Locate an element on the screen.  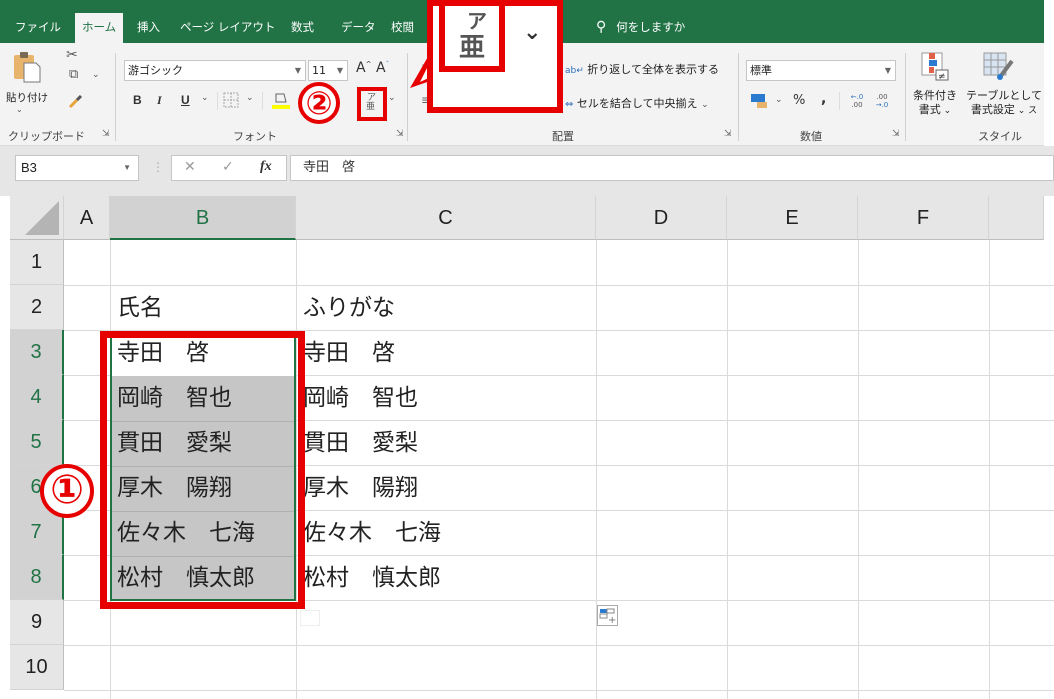
cell-c5: 貫田 愛梨 is located at coordinates (357, 442).